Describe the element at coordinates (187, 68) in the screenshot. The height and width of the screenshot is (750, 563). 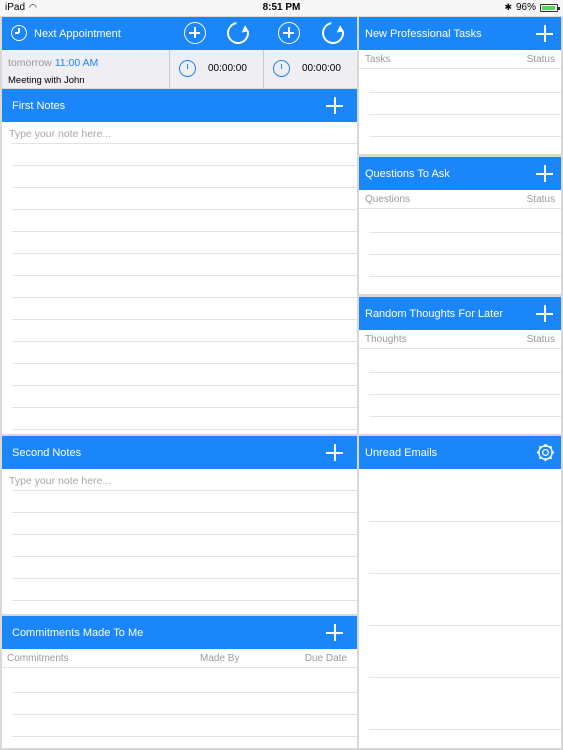
I see `stopwatch-icon` at that location.